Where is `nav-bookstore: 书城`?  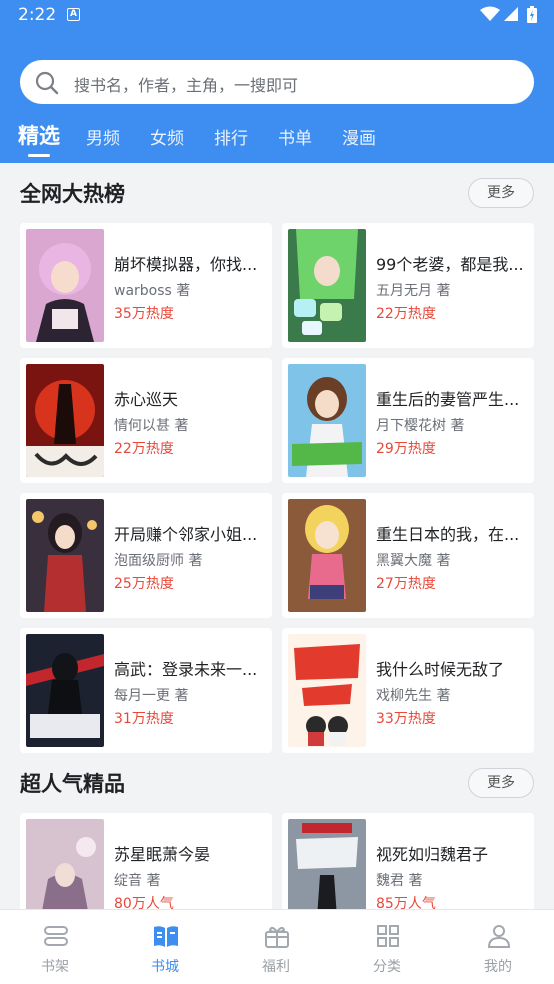 nav-bookstore: 书城 is located at coordinates (165, 947).